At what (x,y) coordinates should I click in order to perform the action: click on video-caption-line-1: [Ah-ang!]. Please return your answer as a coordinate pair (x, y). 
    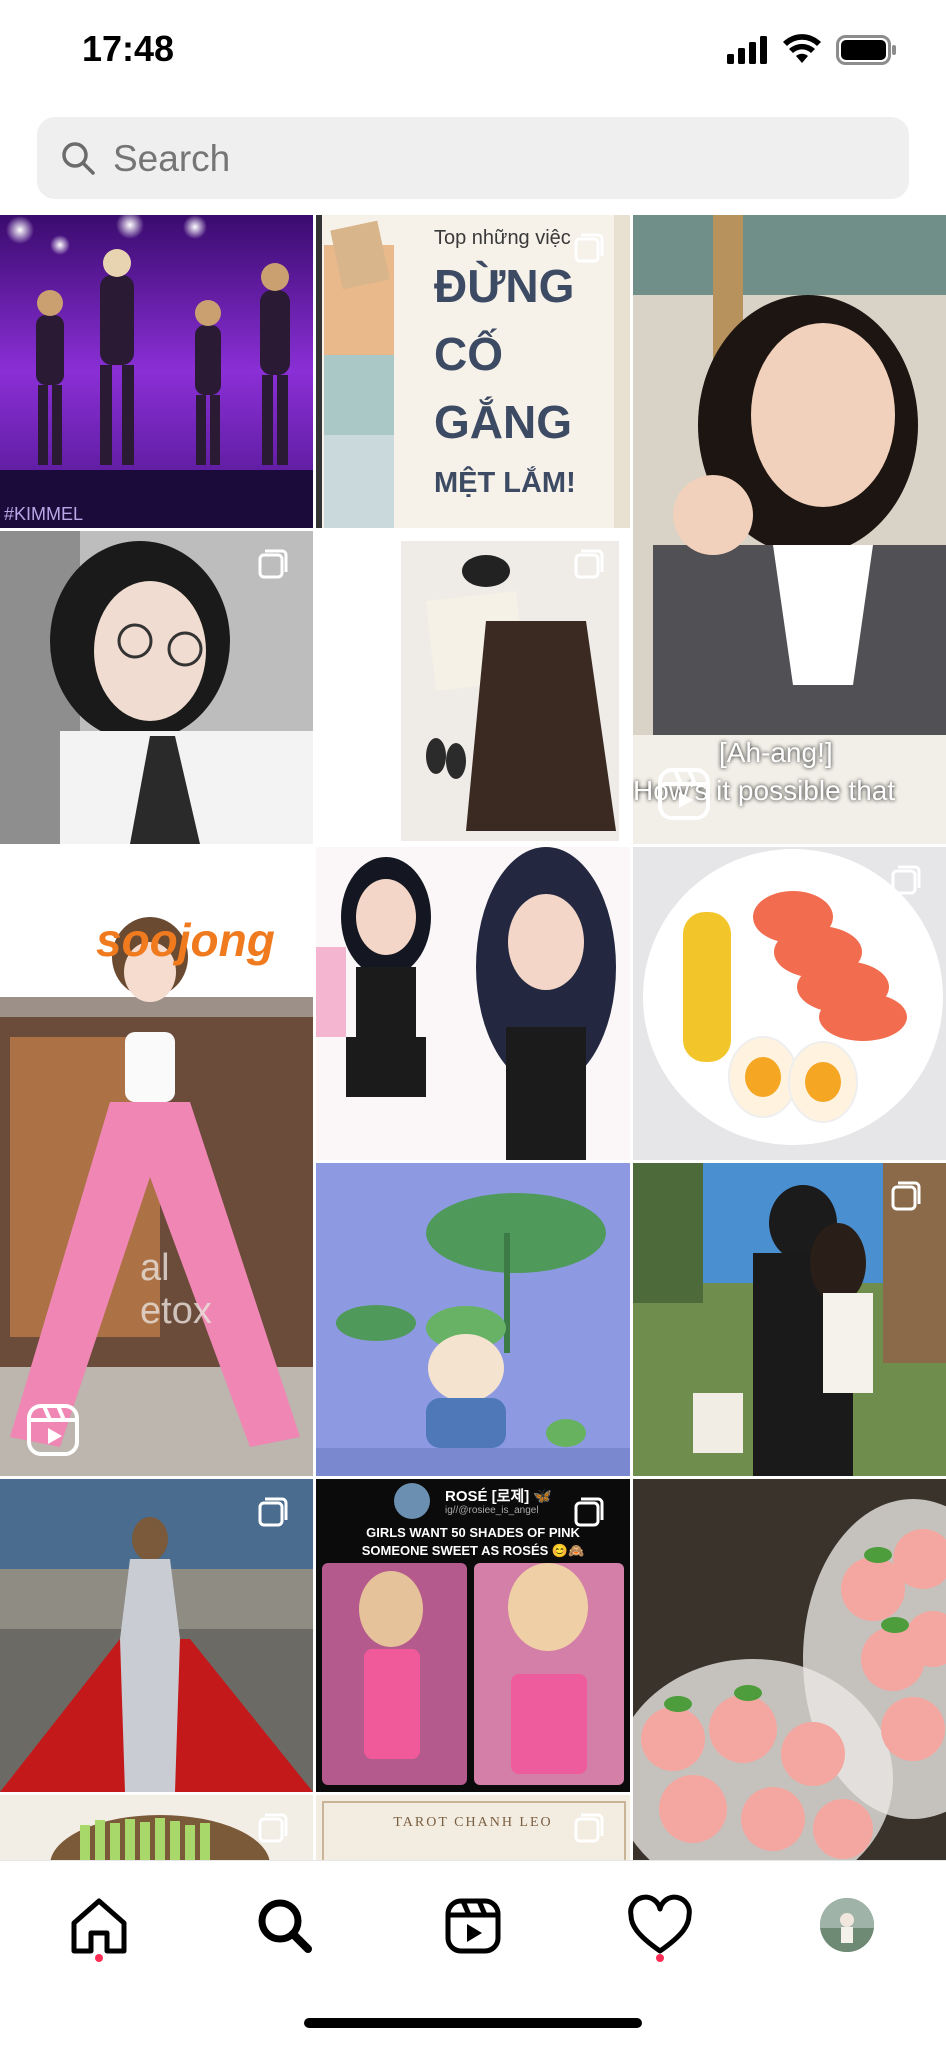
    Looking at the image, I should click on (776, 752).